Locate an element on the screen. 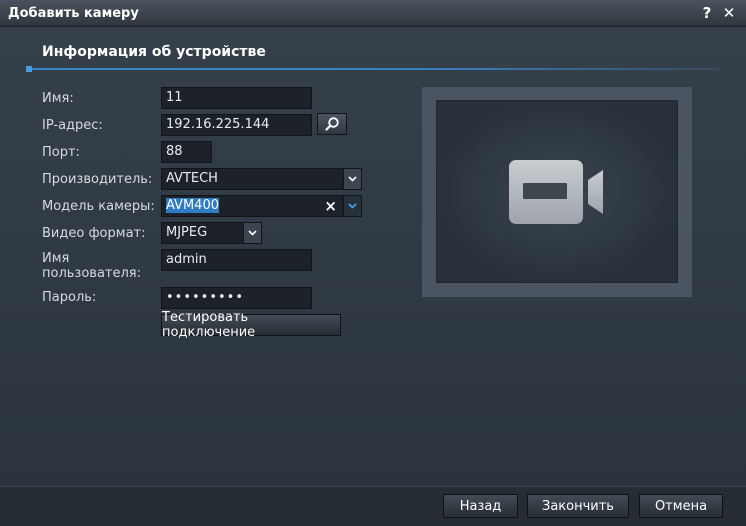 This screenshot has width=746, height=526. ip-input: 192.16.225.144 is located at coordinates (236, 125).